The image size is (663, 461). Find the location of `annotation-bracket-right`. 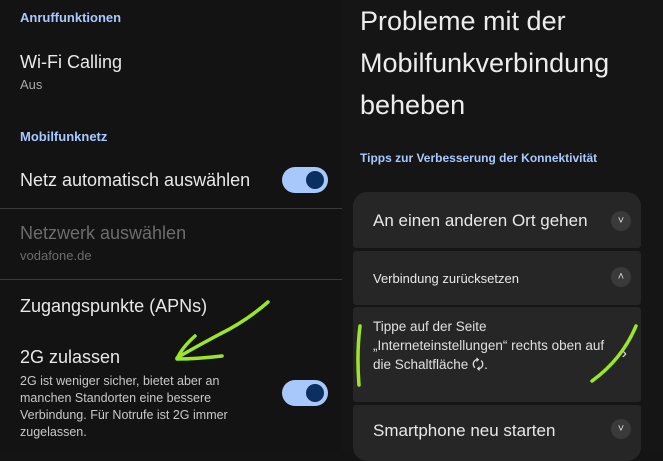

annotation-bracket-right is located at coordinates (614, 353).